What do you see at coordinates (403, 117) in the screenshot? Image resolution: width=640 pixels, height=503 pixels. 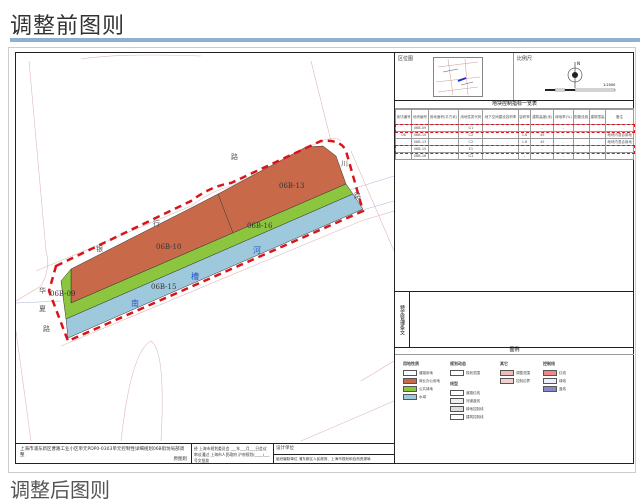 I see `table-header: 街坊编号` at bounding box center [403, 117].